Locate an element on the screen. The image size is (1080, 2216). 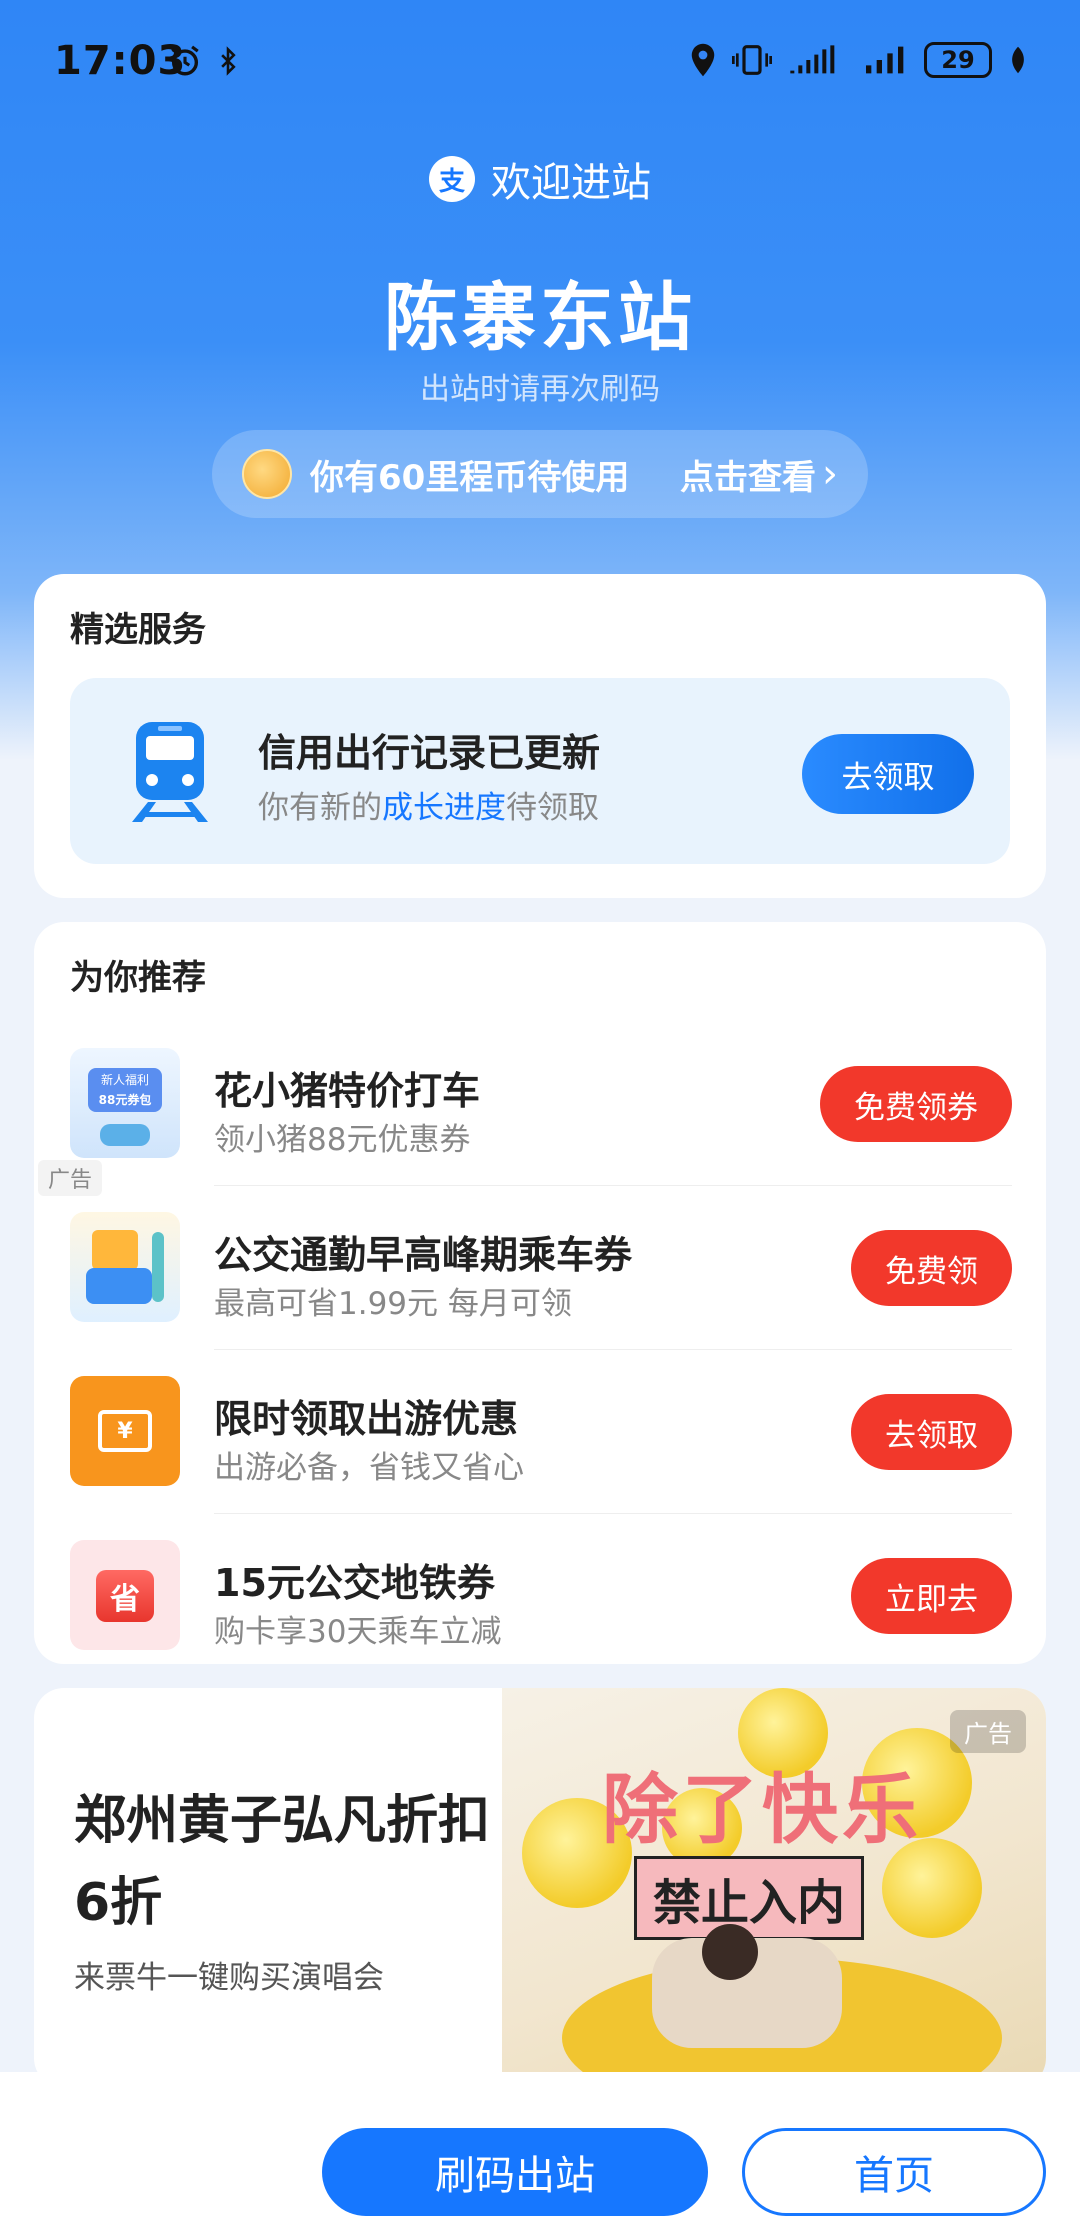
alipay-logo-icon: 支 is located at coordinates (452, 179).